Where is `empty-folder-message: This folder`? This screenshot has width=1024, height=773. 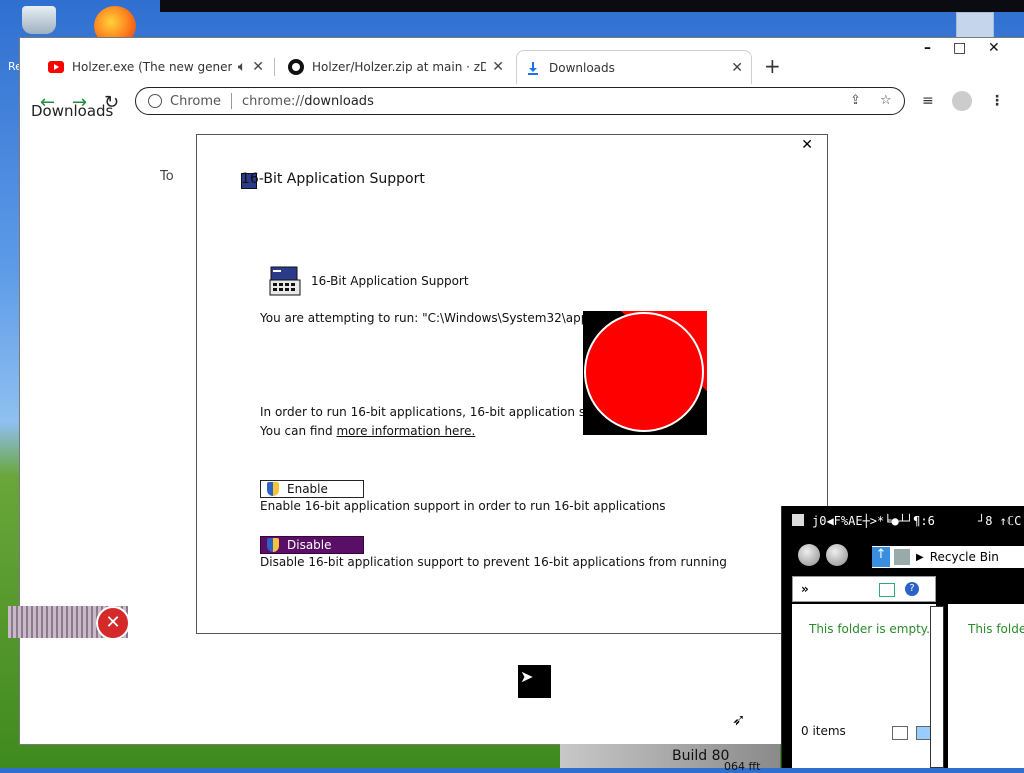 empty-folder-message: This folder is located at coordinates (996, 629).